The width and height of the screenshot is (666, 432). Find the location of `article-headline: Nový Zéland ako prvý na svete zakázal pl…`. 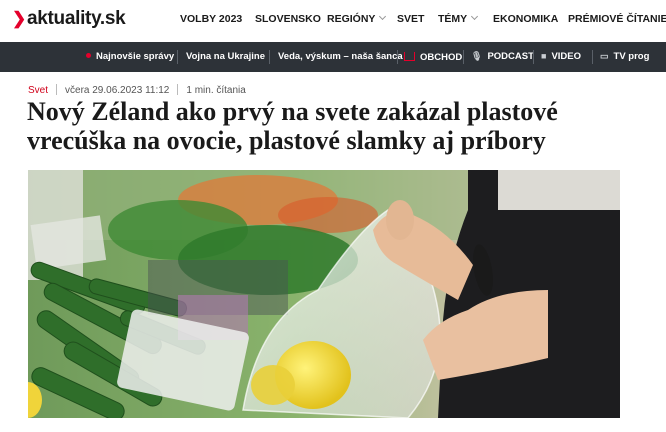

article-headline: Nový Zéland ako prvý na svete zakázal pl… is located at coordinates (292, 126).